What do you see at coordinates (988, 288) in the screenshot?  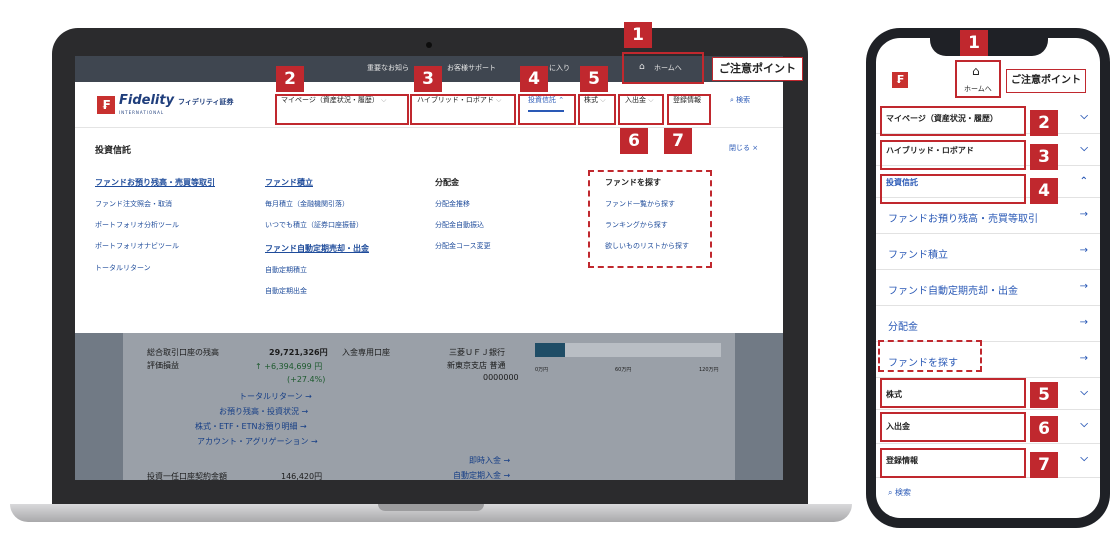 I see `phone-sub-auto-sell: ファンド自動定期売却・出金 →` at bounding box center [988, 288].